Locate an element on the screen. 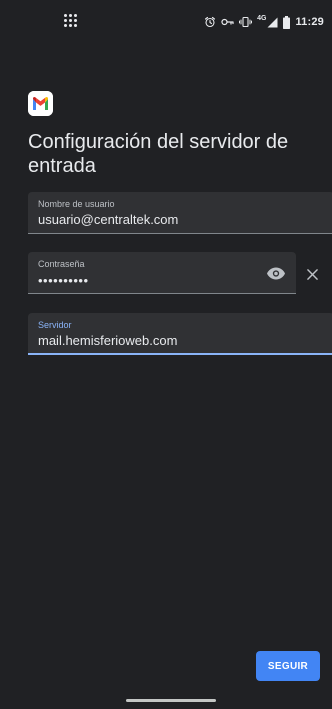  server-field: Servidor mail.hemisferioweb.com is located at coordinates (180, 334).